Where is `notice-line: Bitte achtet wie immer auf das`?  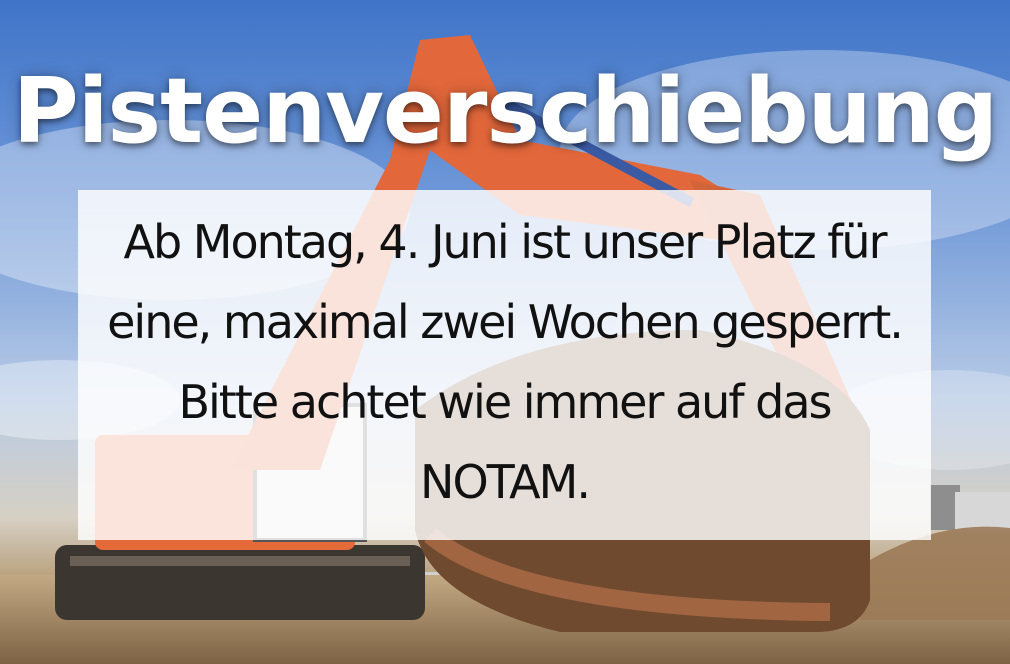 notice-line: Bitte achtet wie immer auf das is located at coordinates (505, 402).